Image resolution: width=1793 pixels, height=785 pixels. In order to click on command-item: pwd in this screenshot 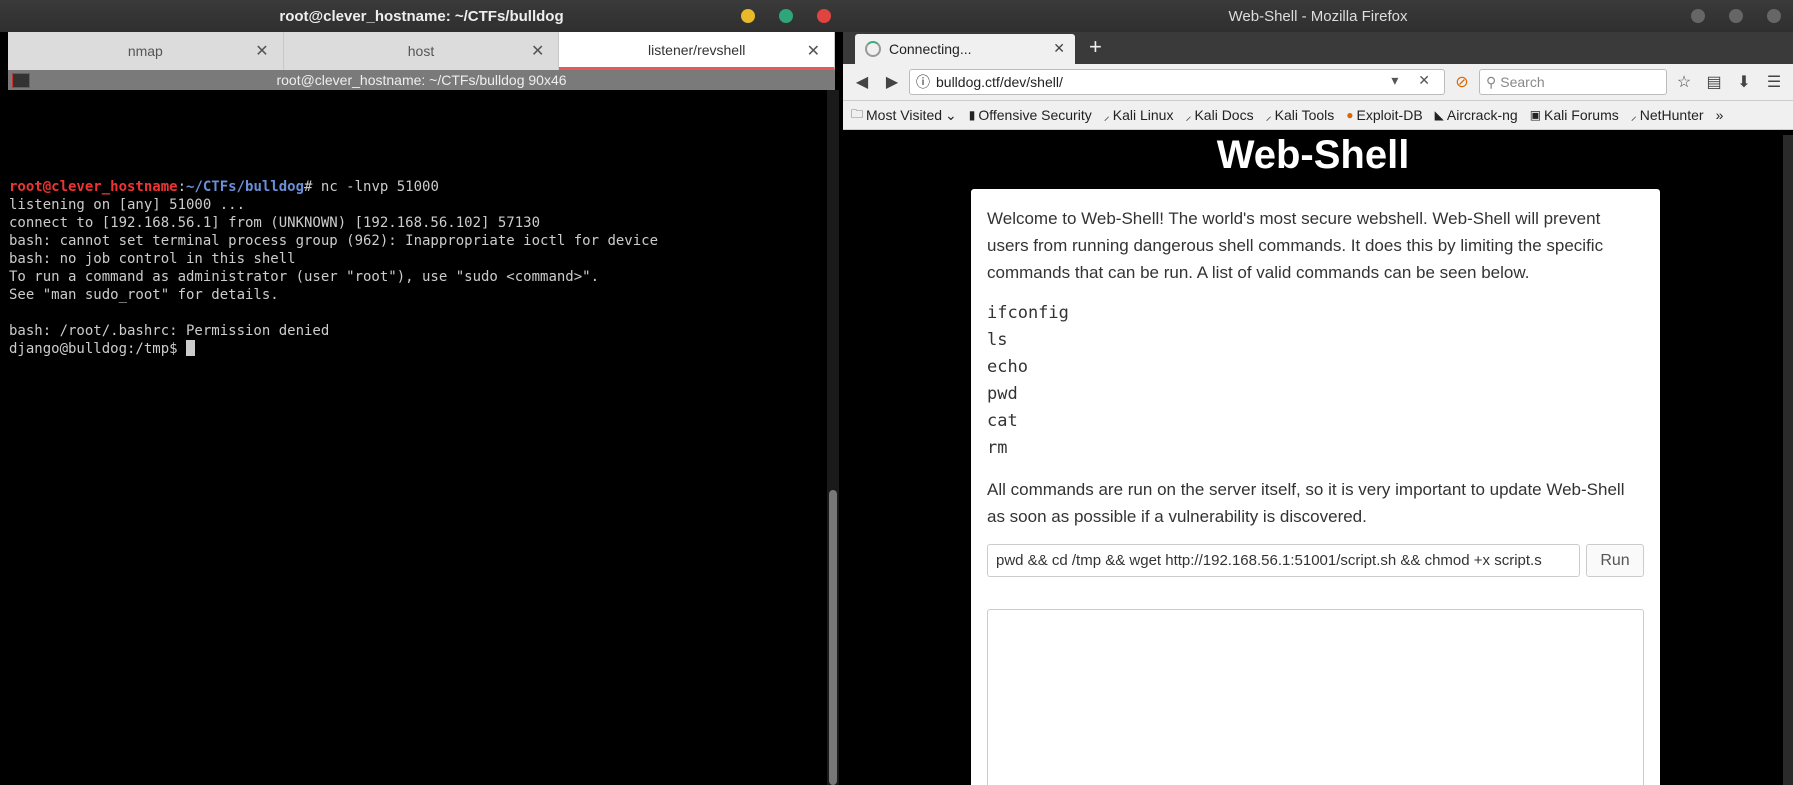, I will do `click(1002, 394)`.